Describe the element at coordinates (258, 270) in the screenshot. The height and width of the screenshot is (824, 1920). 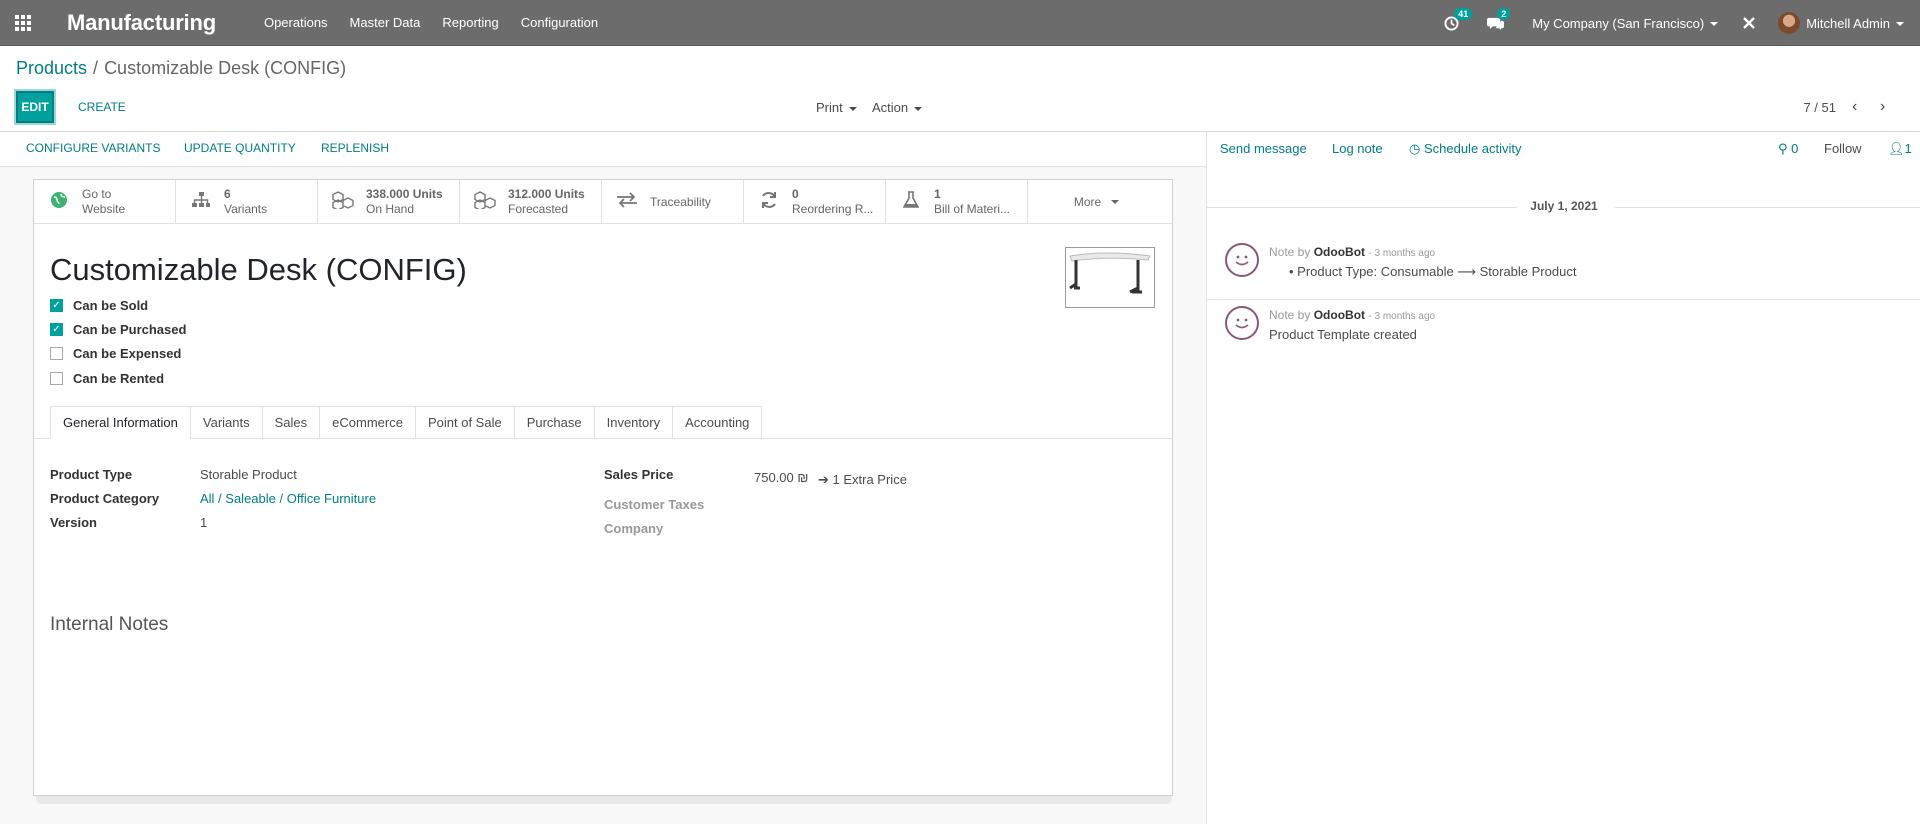
I see `product-name: Customizable Desk (CONFIG)` at that location.